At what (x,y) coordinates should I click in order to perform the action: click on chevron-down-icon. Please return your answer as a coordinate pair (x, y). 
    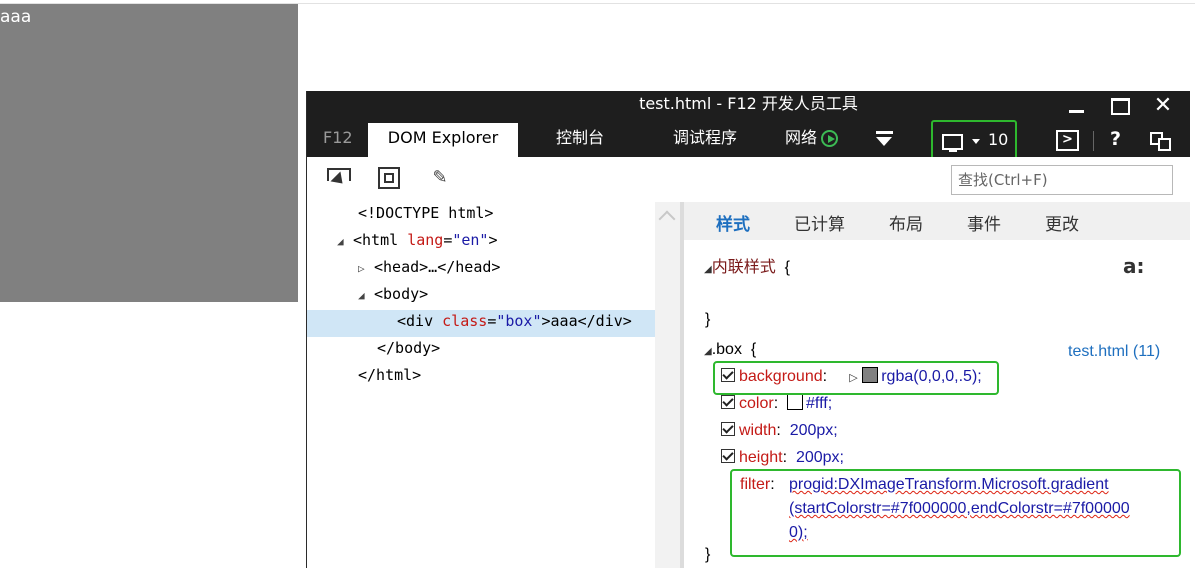
    Looking at the image, I should click on (976, 141).